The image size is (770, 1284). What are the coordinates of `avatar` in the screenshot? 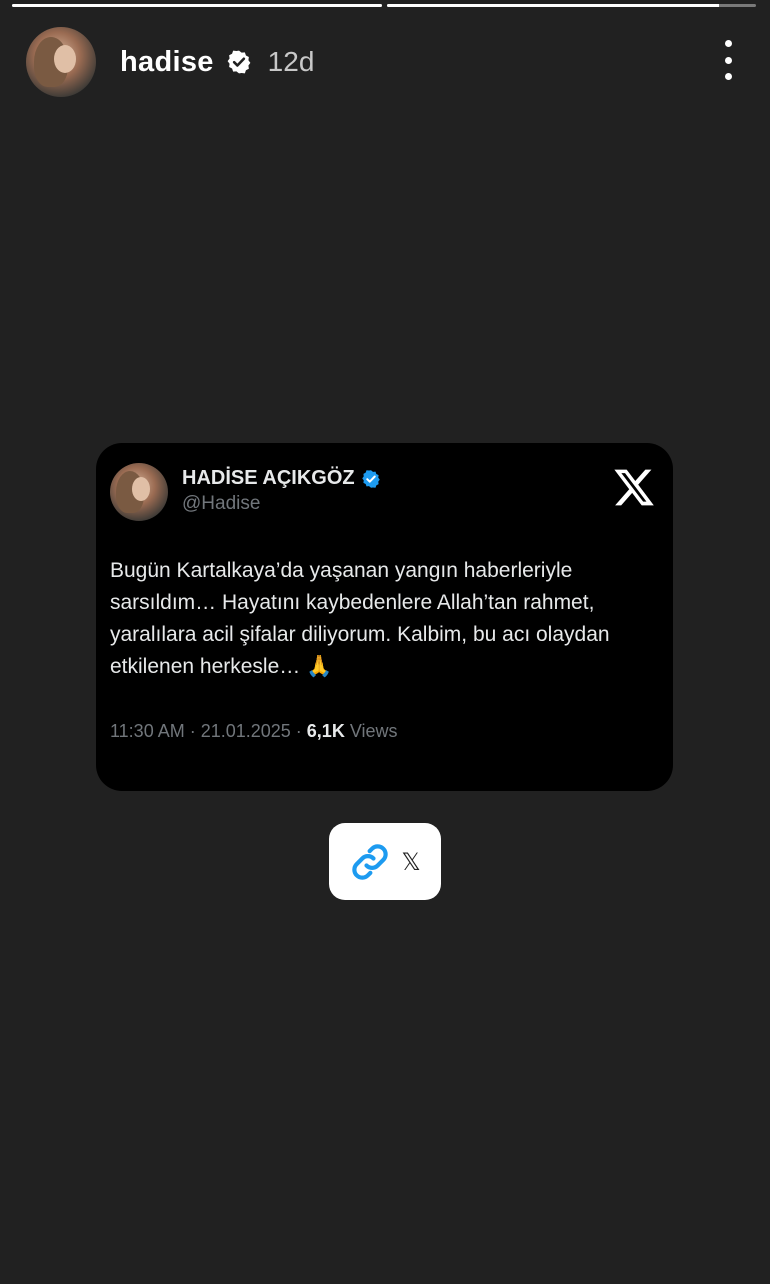 It's located at (61, 62).